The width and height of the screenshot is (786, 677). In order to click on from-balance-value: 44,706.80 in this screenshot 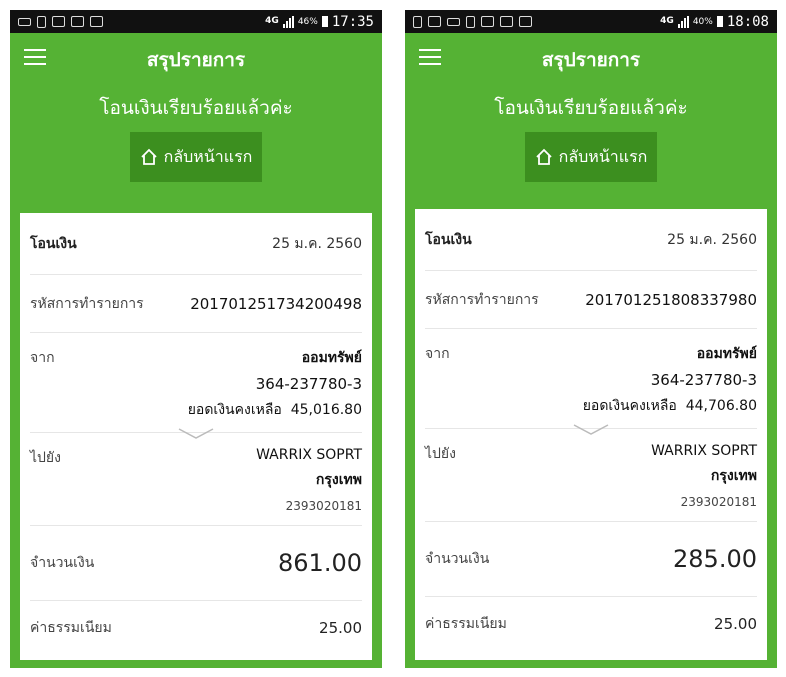, I will do `click(721, 406)`.